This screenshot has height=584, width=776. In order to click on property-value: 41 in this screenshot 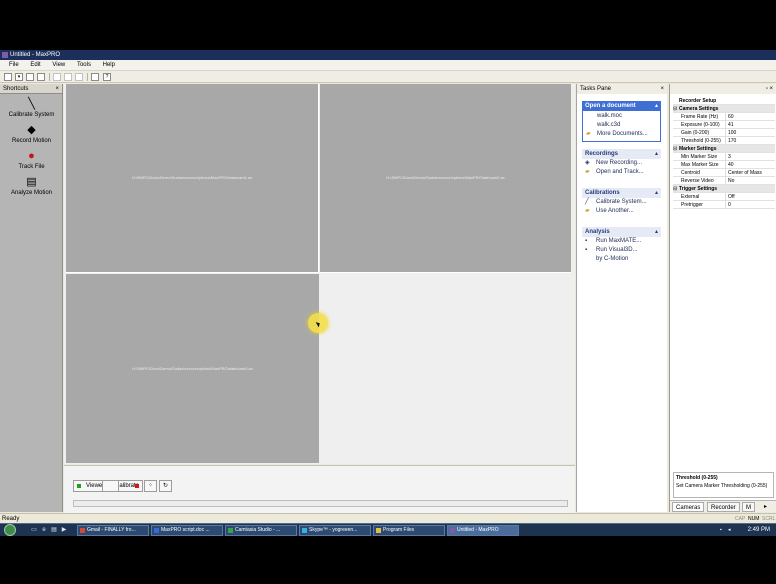, I will do `click(750, 125)`.